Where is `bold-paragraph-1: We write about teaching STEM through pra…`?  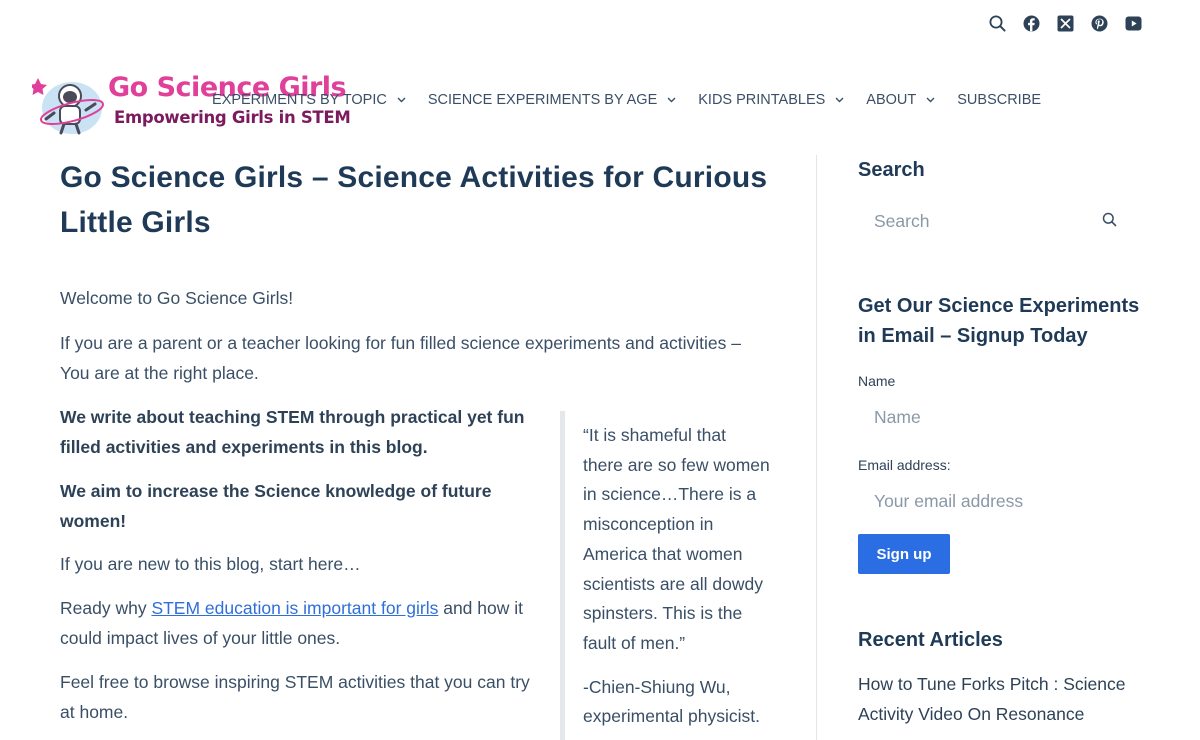 bold-paragraph-1: We write about teaching STEM through pra… is located at coordinates (292, 432).